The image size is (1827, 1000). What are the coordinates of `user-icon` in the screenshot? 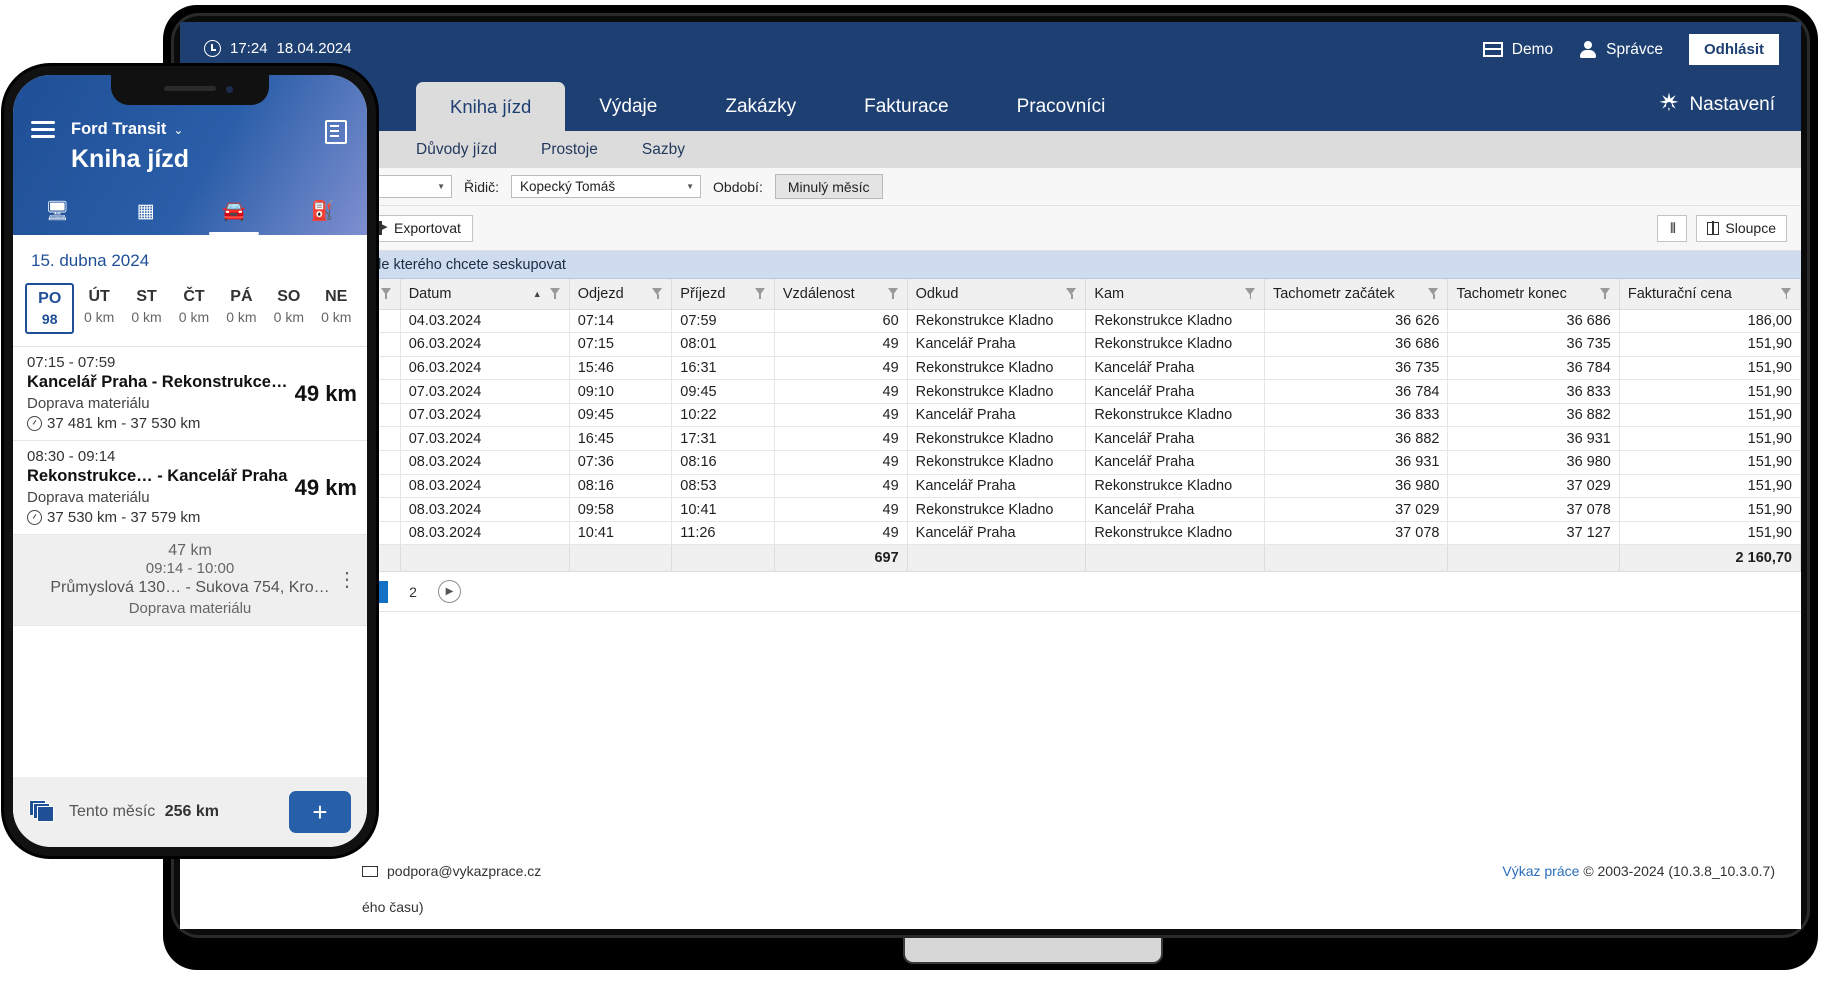 It's located at (1588, 49).